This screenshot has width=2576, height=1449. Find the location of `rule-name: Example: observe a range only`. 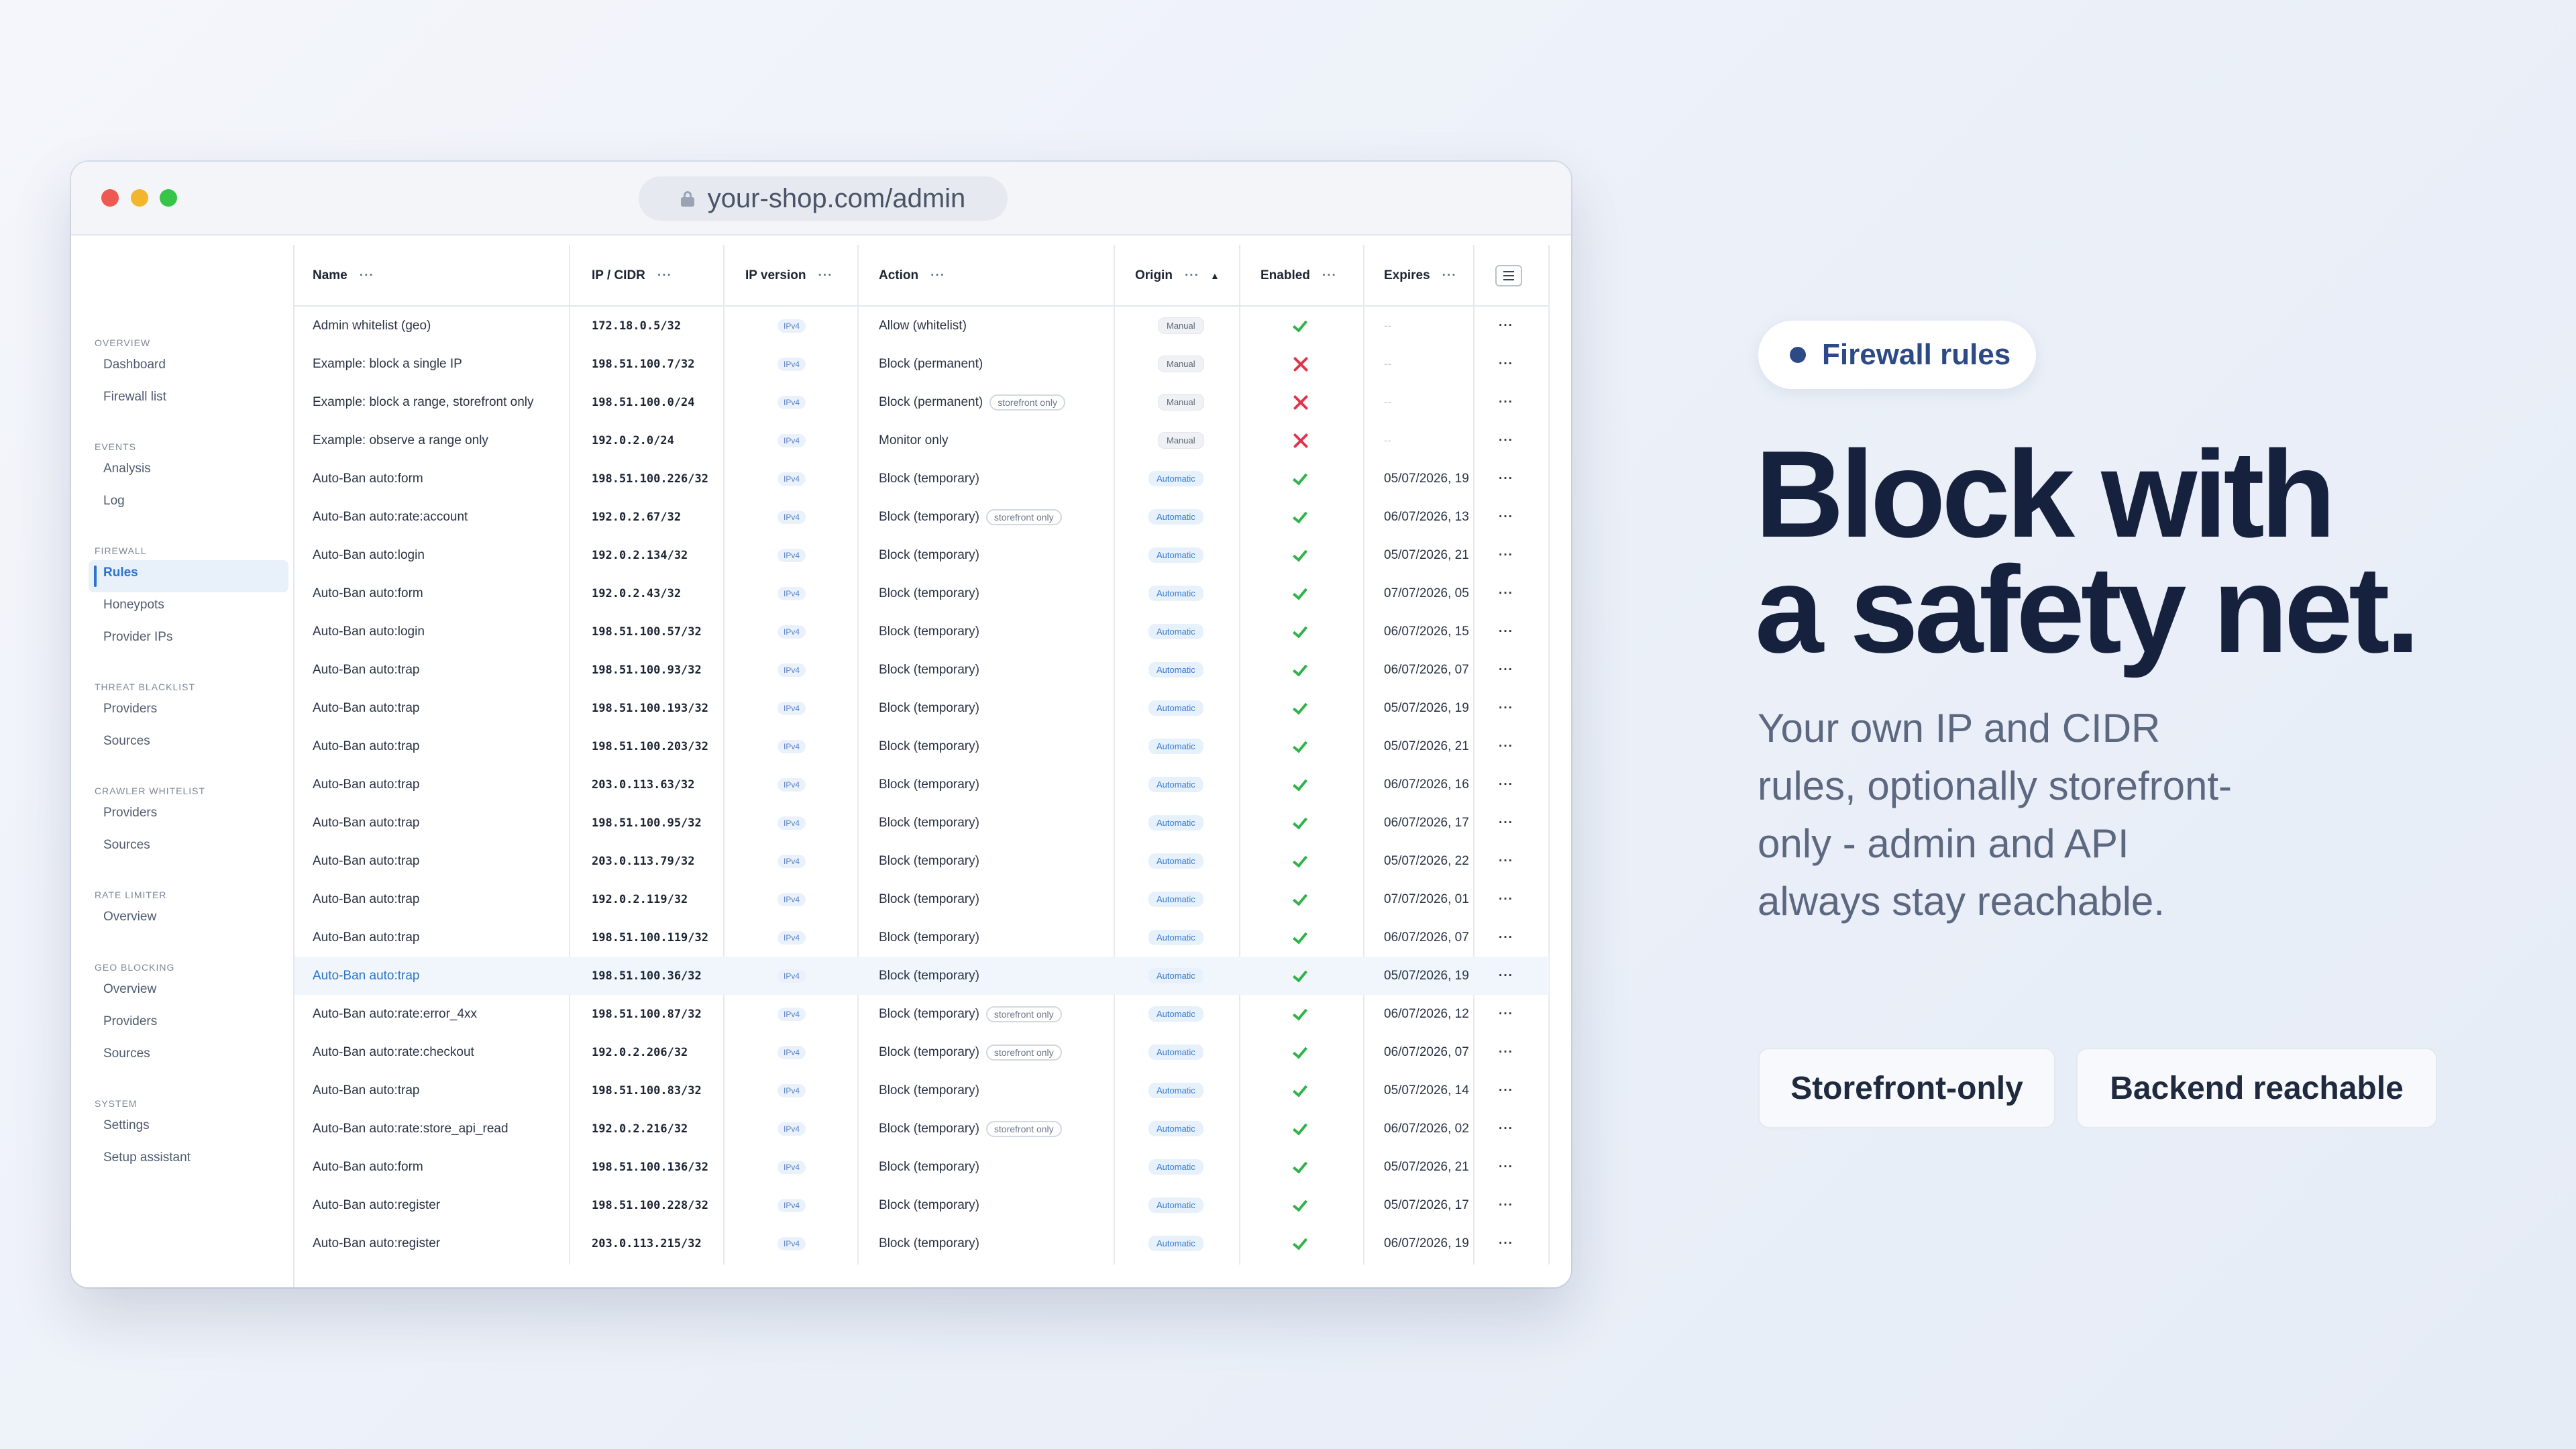

rule-name: Example: observe a range only is located at coordinates (400, 440).